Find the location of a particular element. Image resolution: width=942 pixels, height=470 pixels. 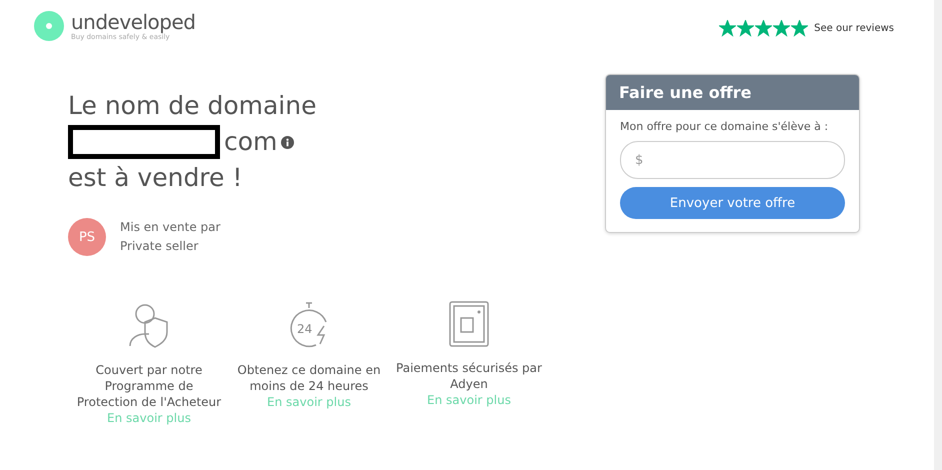

info-icon is located at coordinates (287, 142).